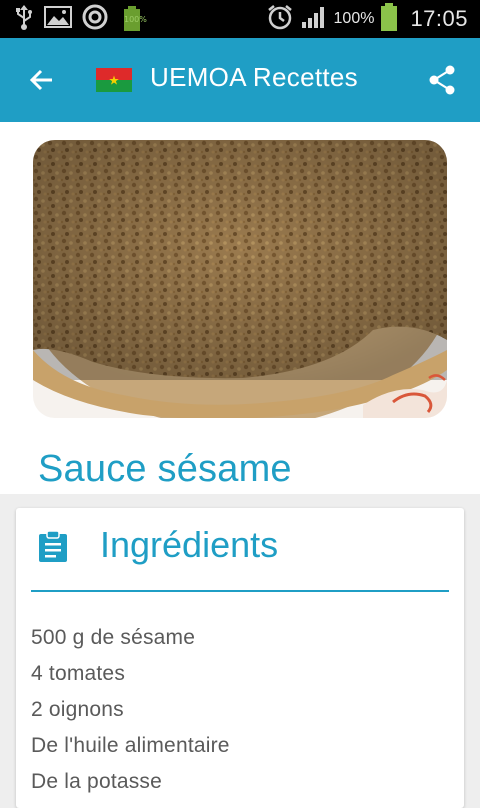  I want to click on clipboard-icon, so click(53, 546).